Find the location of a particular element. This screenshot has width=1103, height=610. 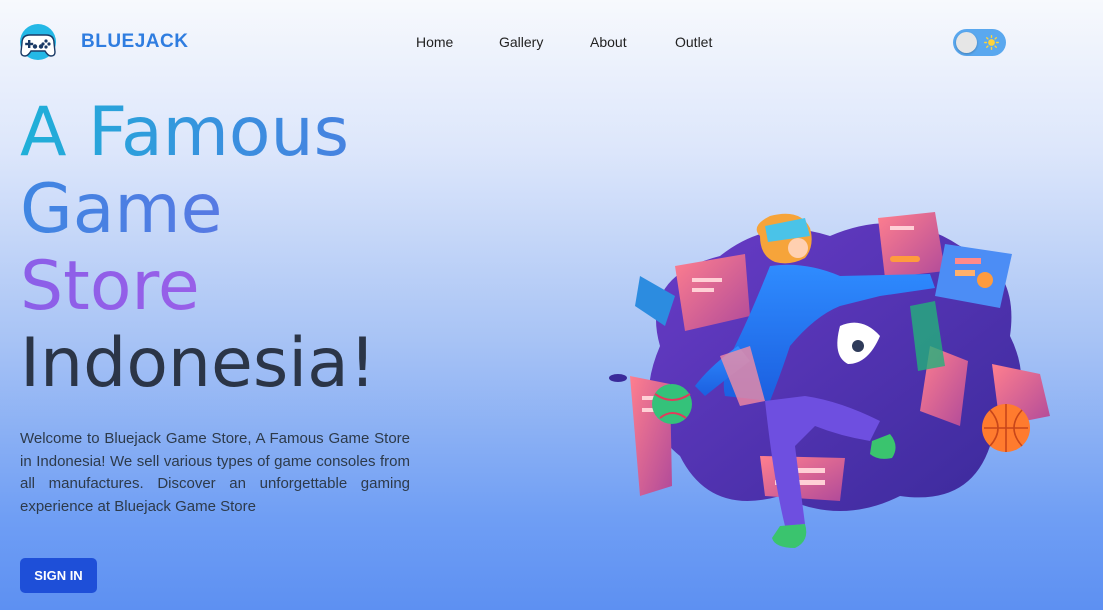

sign-in-button: SIGN IN is located at coordinates (58, 575).